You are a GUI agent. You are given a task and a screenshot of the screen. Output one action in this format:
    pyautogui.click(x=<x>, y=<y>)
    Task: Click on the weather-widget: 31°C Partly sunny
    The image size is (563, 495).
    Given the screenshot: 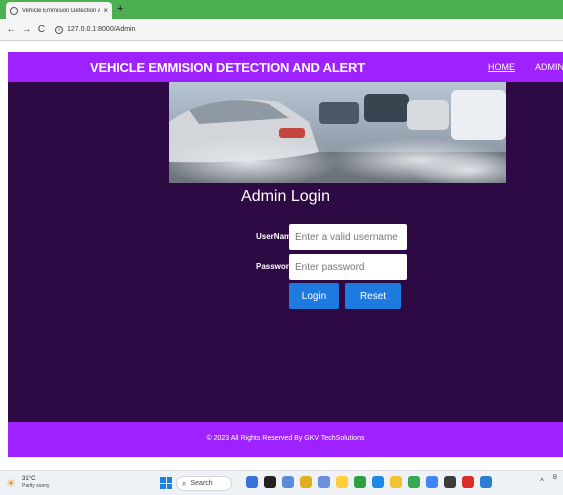 What is the action you would take?
    pyautogui.click(x=36, y=483)
    